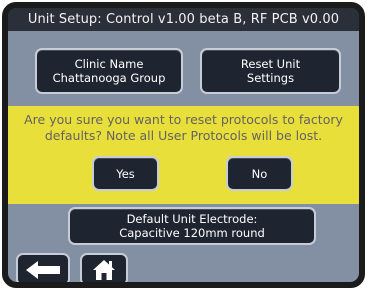 Image resolution: width=369 pixels, height=292 pixels. I want to click on back-button, so click(43, 267).